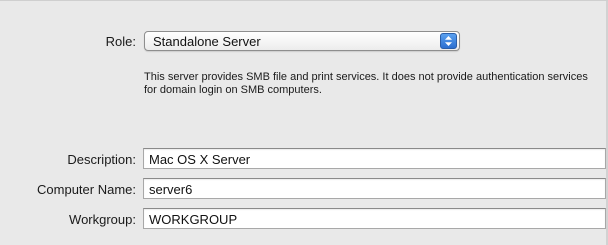  I want to click on workgroup-label: Workgroup:, so click(102, 219).